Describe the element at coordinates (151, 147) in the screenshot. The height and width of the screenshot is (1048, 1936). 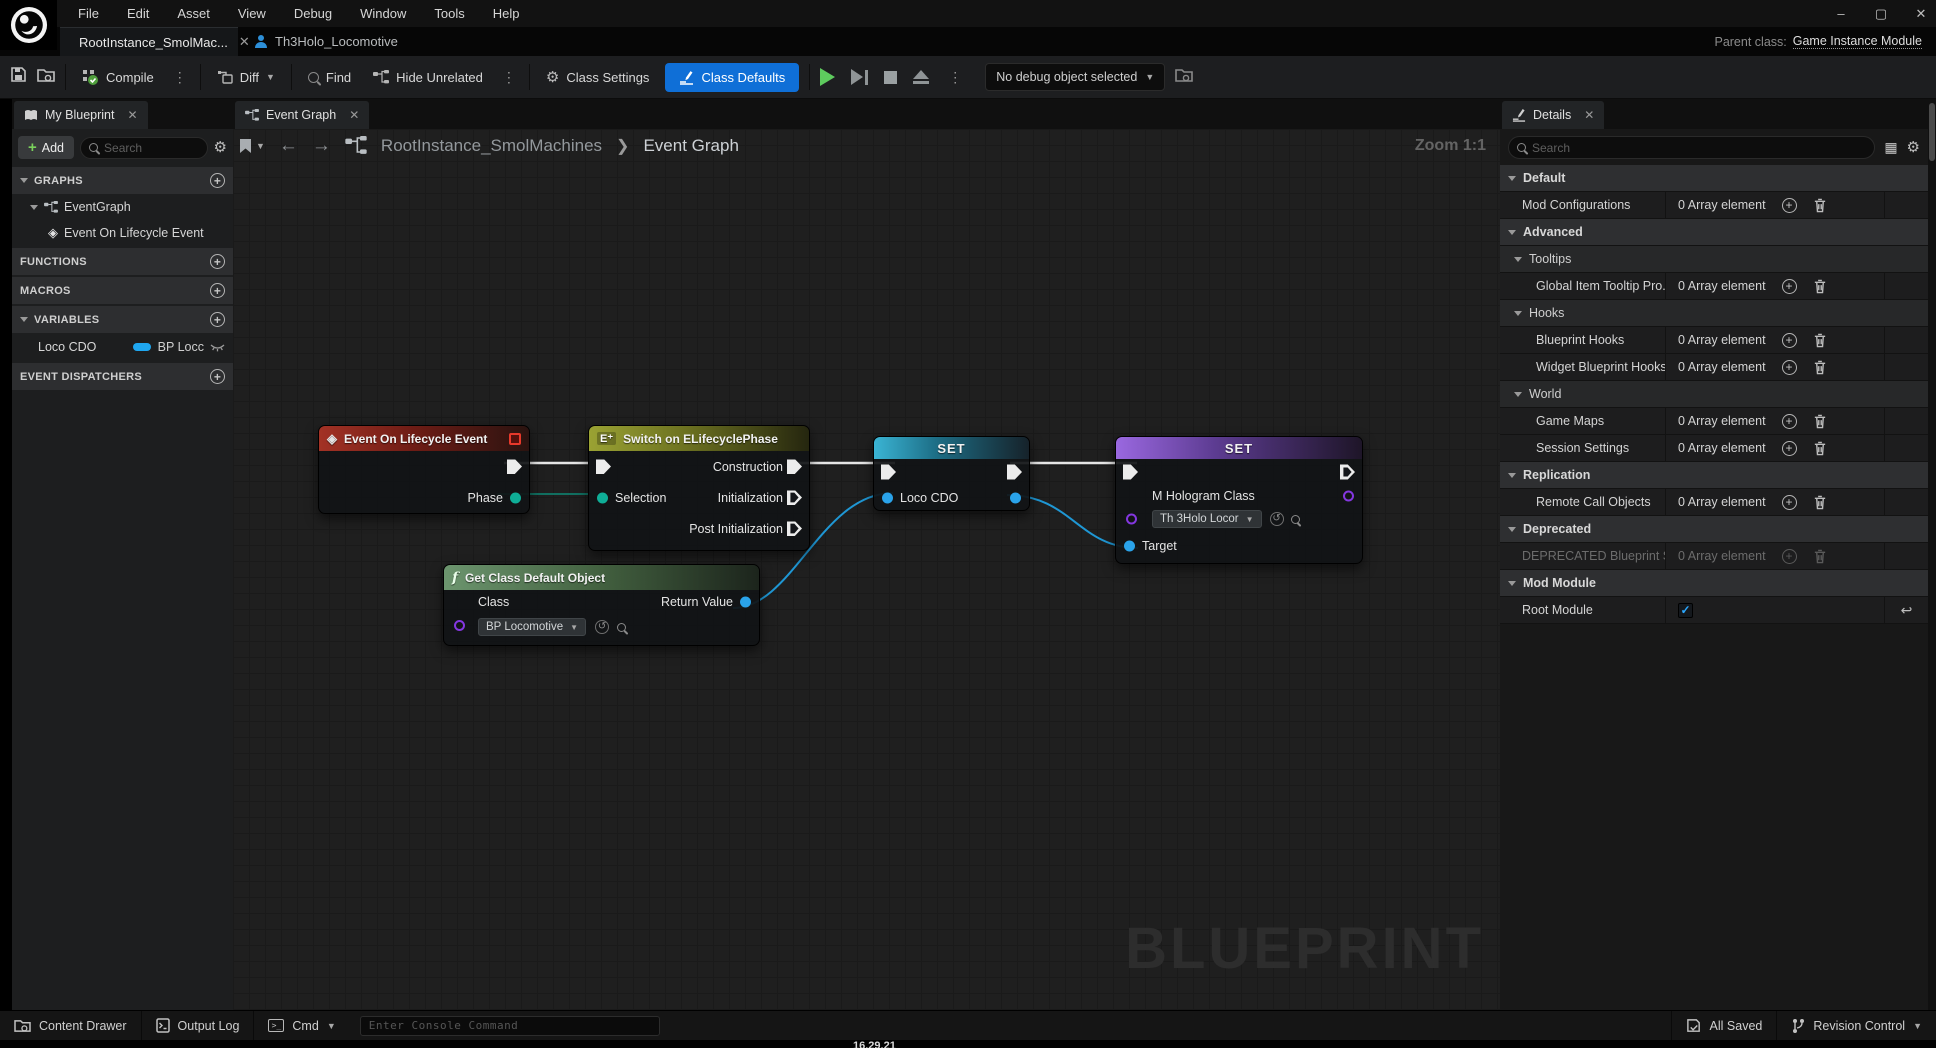
I see `search-input` at that location.